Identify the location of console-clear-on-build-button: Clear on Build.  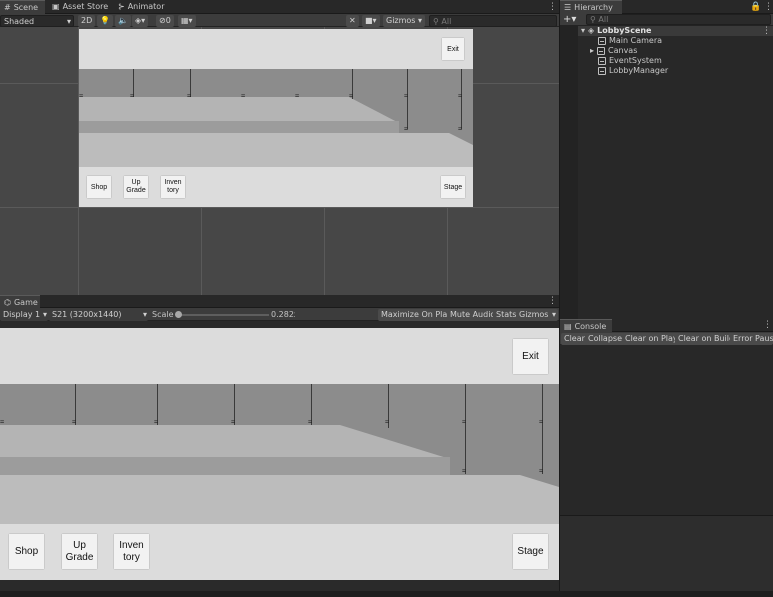
(706, 339).